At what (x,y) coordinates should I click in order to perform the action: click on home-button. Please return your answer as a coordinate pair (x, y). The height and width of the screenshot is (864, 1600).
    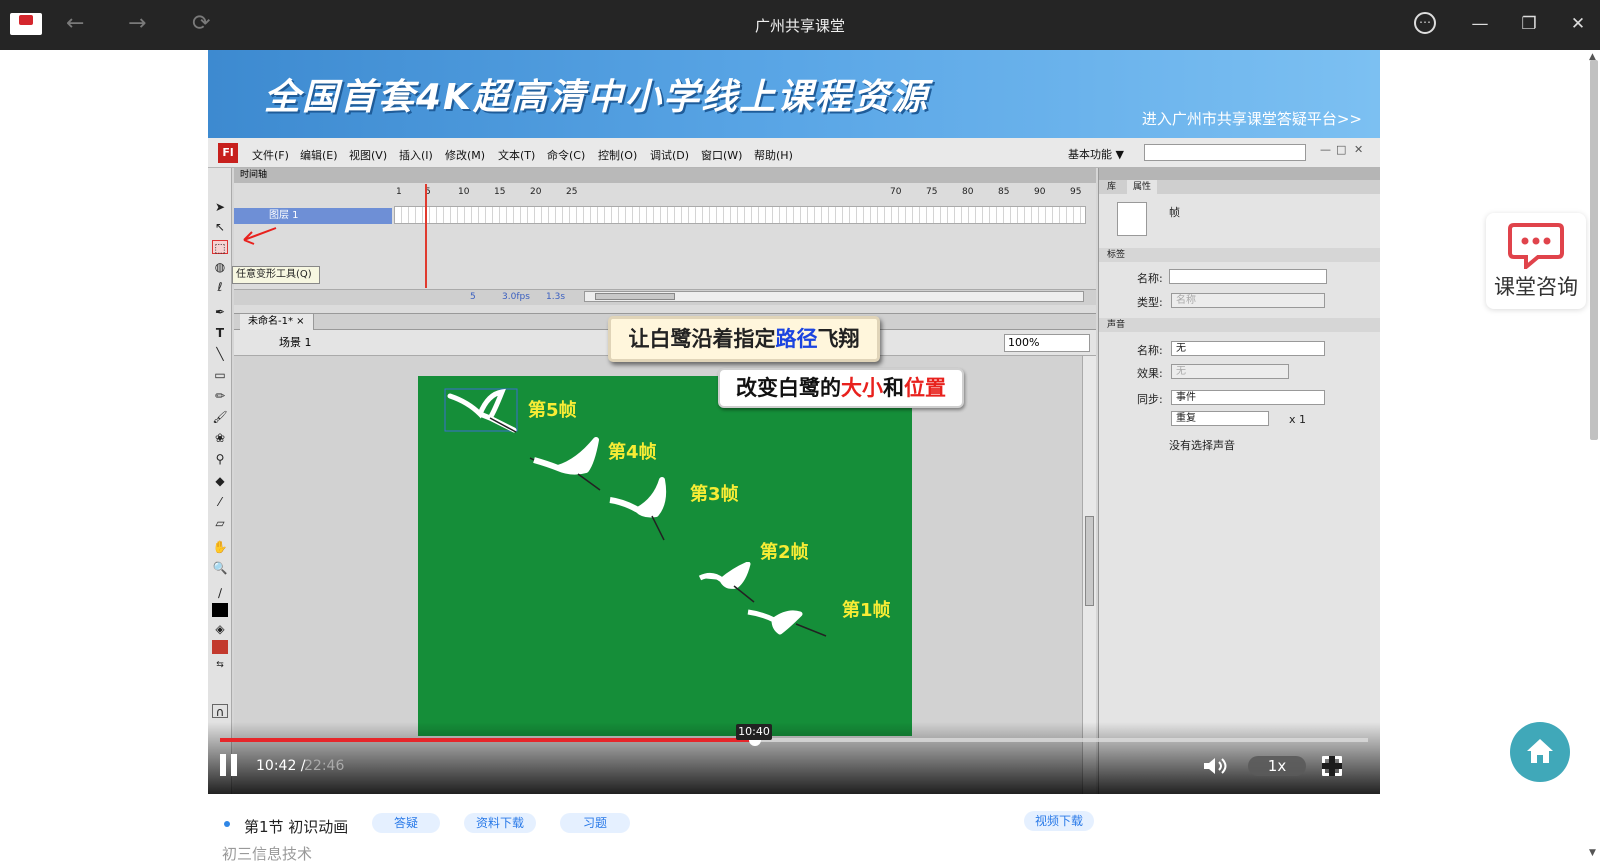
    Looking at the image, I should click on (1540, 752).